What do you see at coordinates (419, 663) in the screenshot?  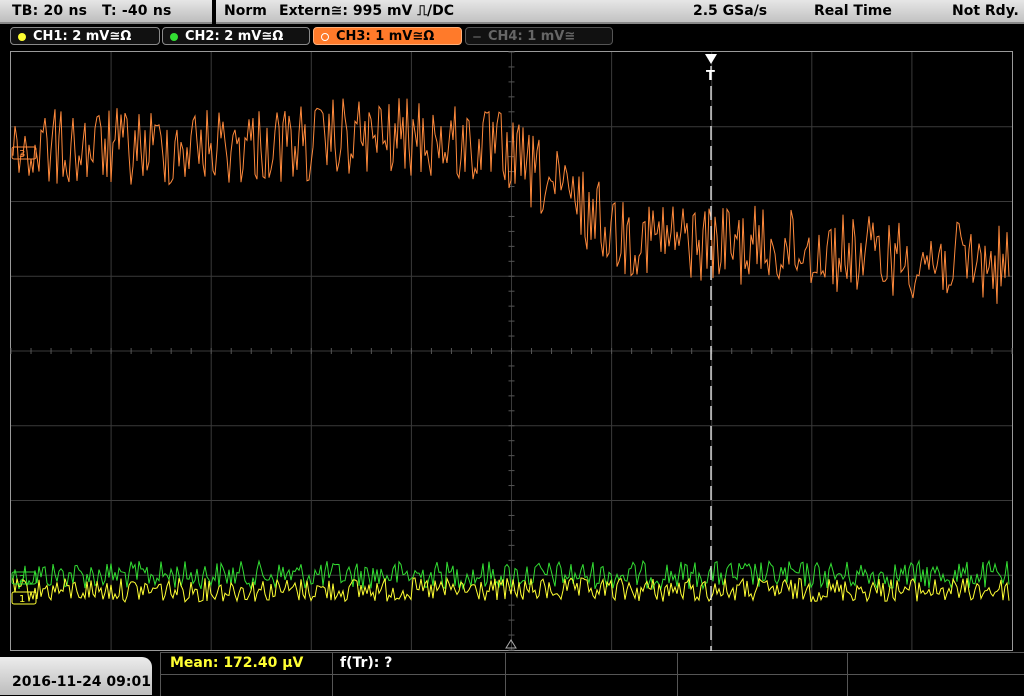 I see `measurement-cell-ftr: f(Tr): ?` at bounding box center [419, 663].